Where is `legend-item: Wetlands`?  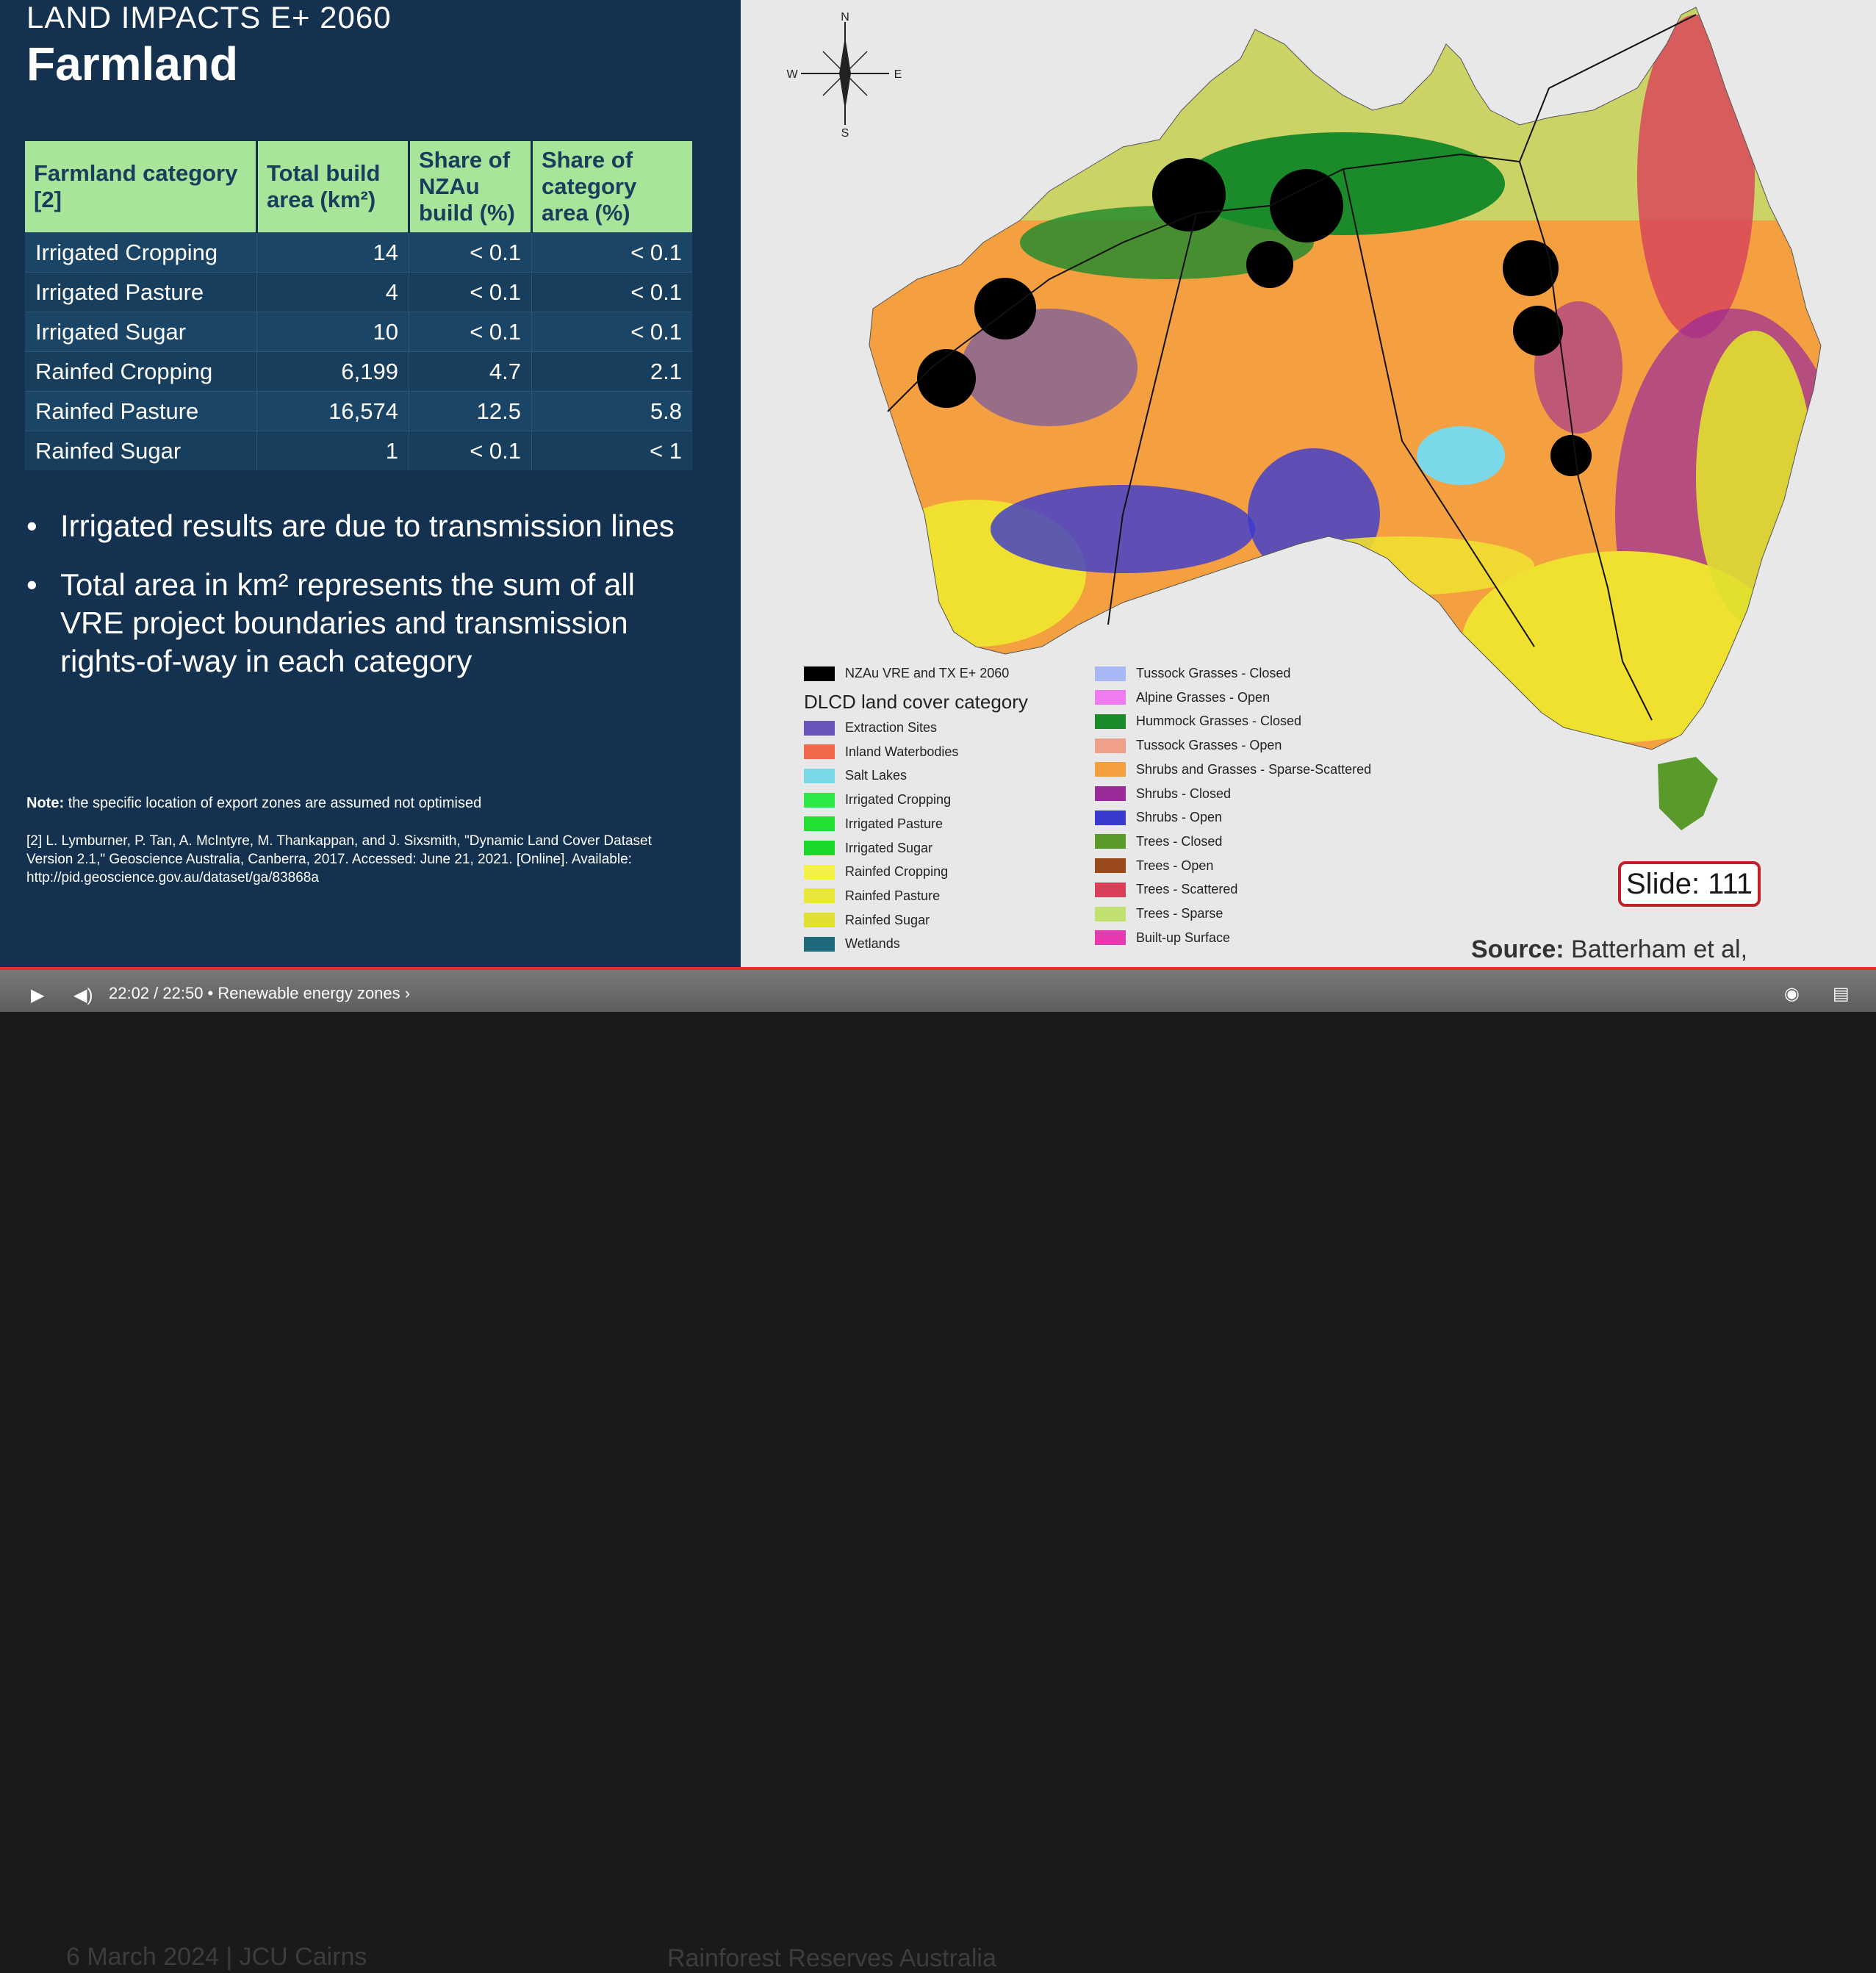 legend-item: Wetlands is located at coordinates (852, 944).